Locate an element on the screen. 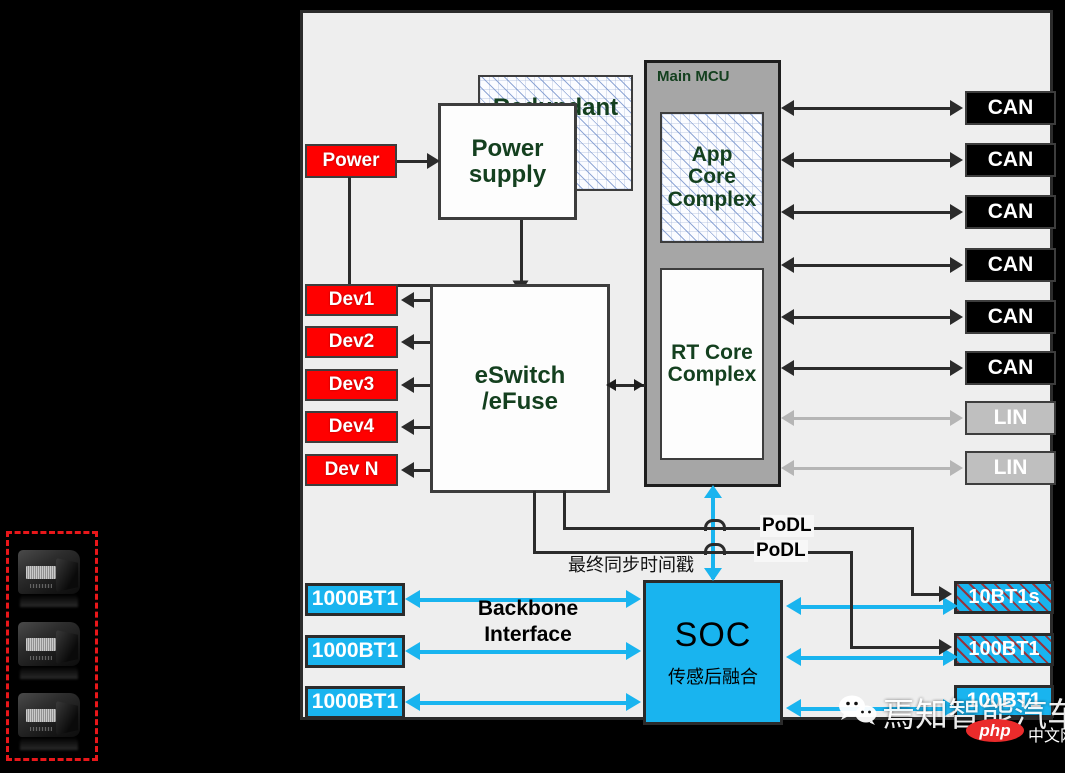 The image size is (1065, 773). arrowhead-can-3-right is located at coordinates (956, 212).